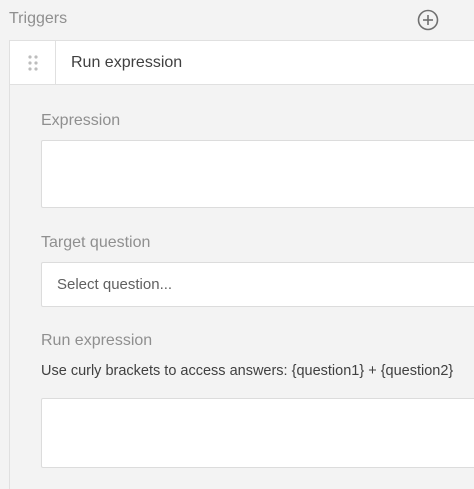  Describe the element at coordinates (257, 174) in the screenshot. I see `expression-input` at that location.